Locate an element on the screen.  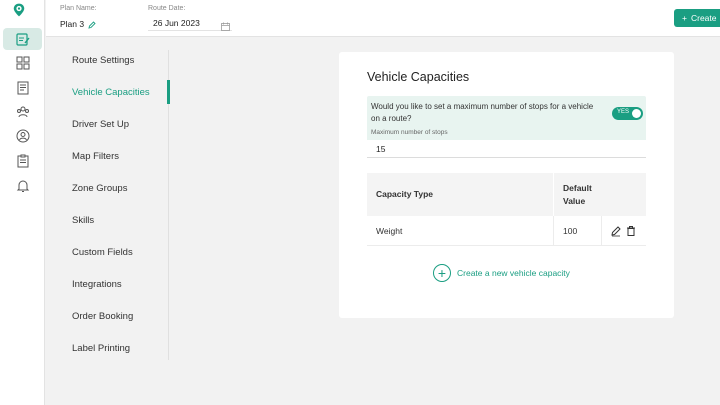
route-date-value: 26 Jun 2023 is located at coordinates (176, 23).